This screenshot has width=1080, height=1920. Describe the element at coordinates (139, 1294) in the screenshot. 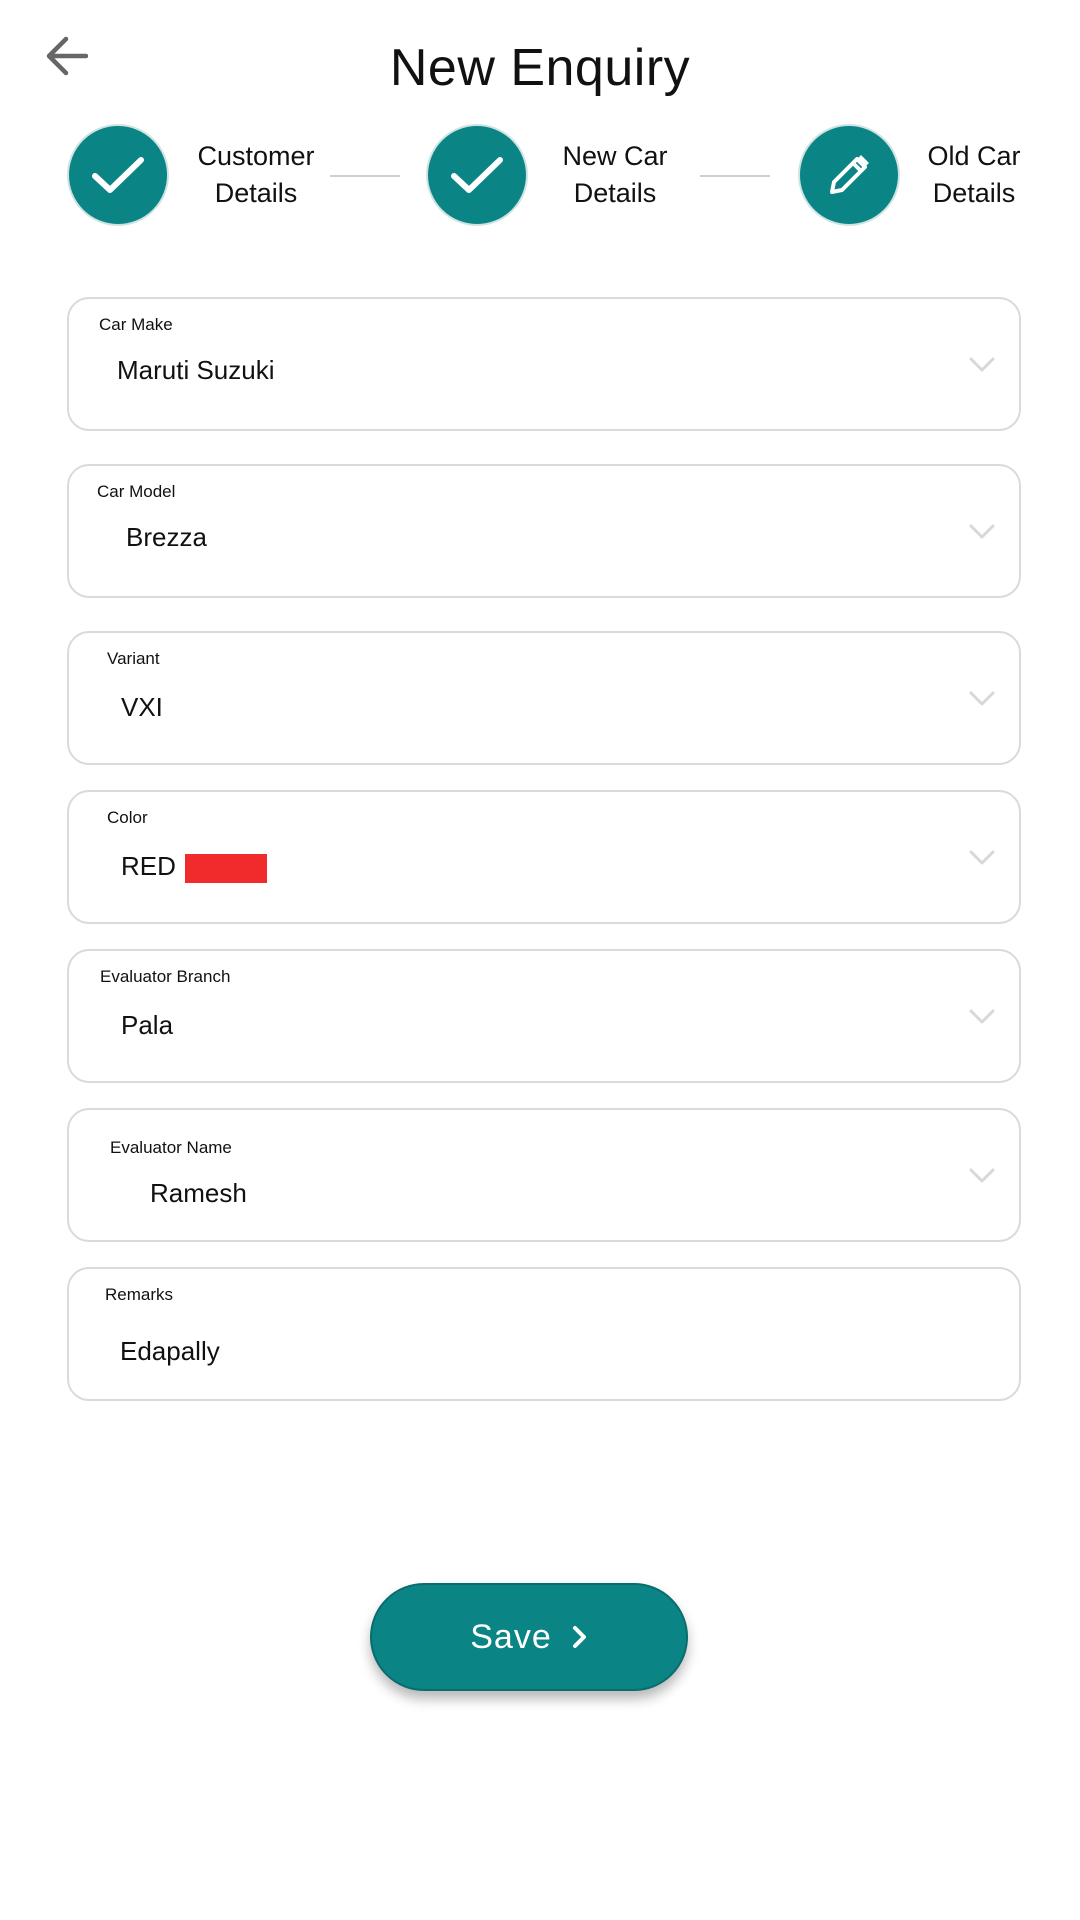

I see `field-label: Remarks` at that location.